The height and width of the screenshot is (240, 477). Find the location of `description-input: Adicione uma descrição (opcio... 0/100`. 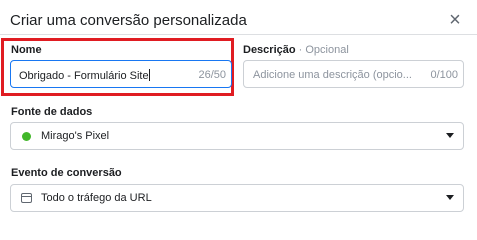

description-input: Adicione uma descrição (opcio... 0/100 is located at coordinates (353, 74).